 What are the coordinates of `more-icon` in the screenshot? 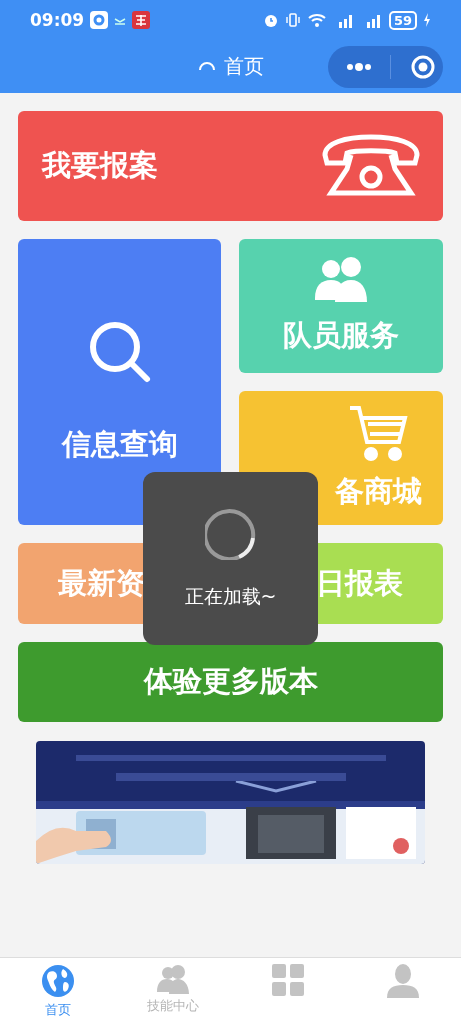 It's located at (359, 67).